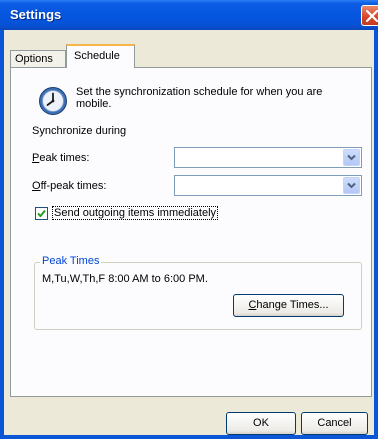 This screenshot has height=439, width=378. What do you see at coordinates (268, 157) in the screenshot?
I see `peak-times-dropdown` at bounding box center [268, 157].